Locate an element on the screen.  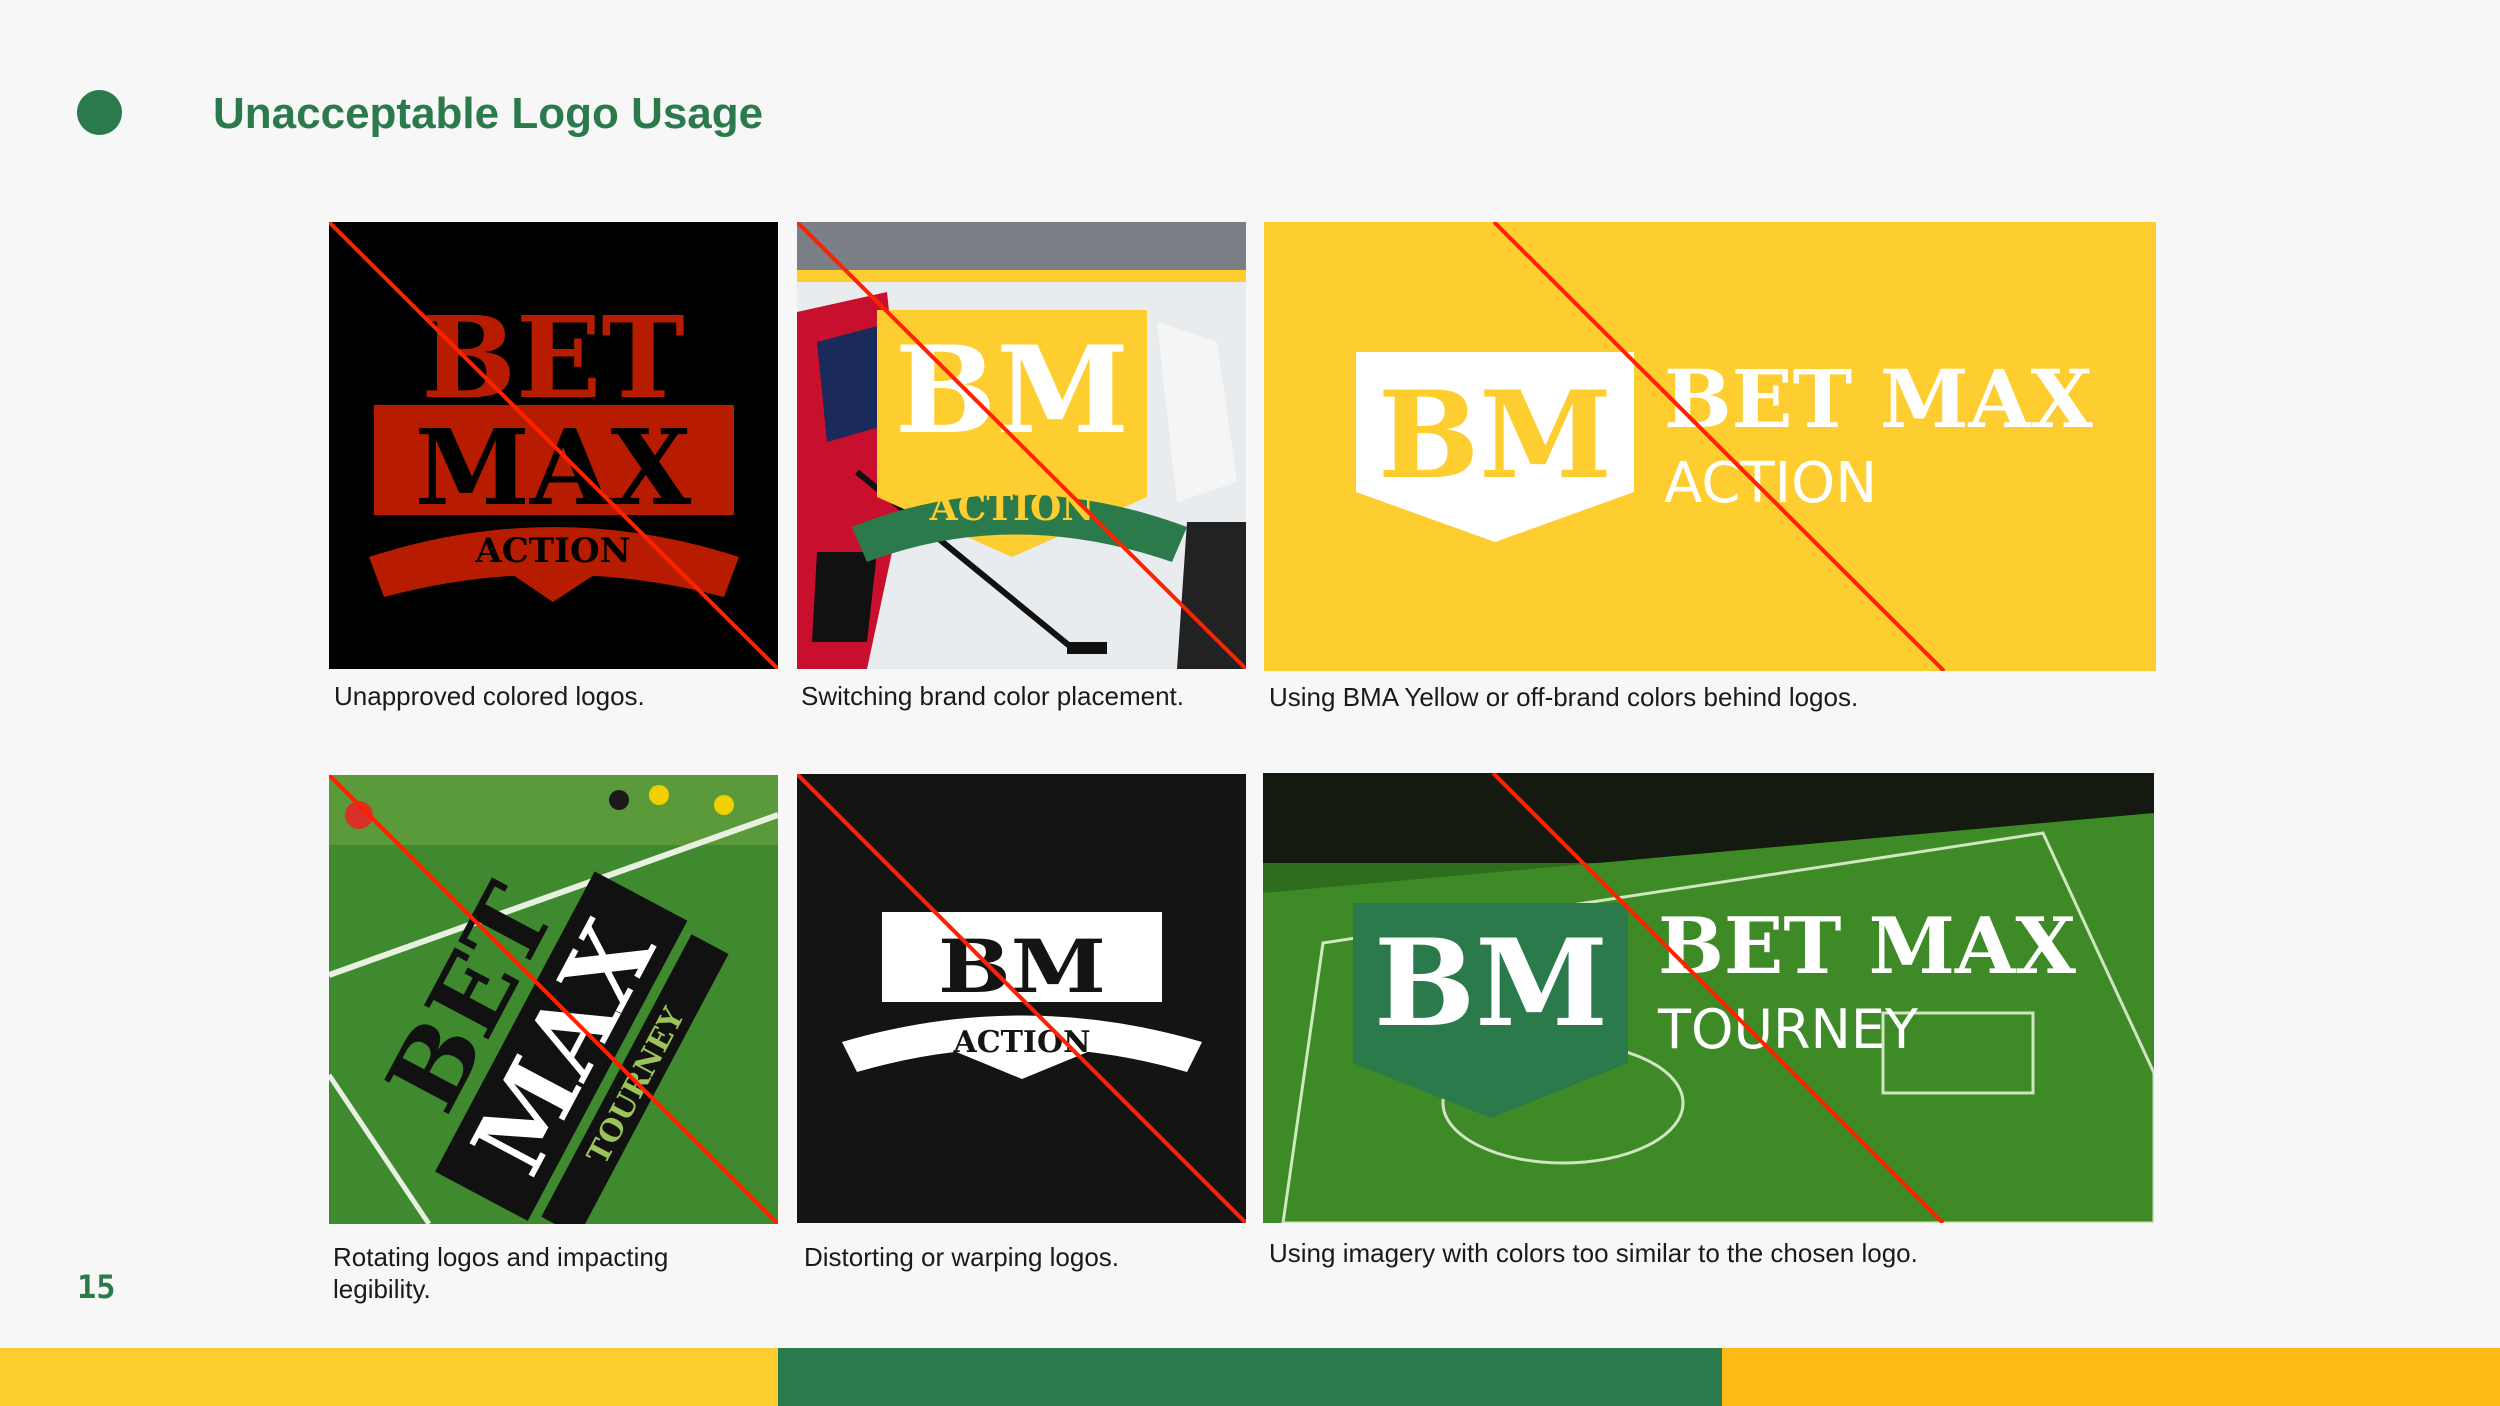
example-unapproved-colors: BET MAX ACTION is located at coordinates (553, 445).